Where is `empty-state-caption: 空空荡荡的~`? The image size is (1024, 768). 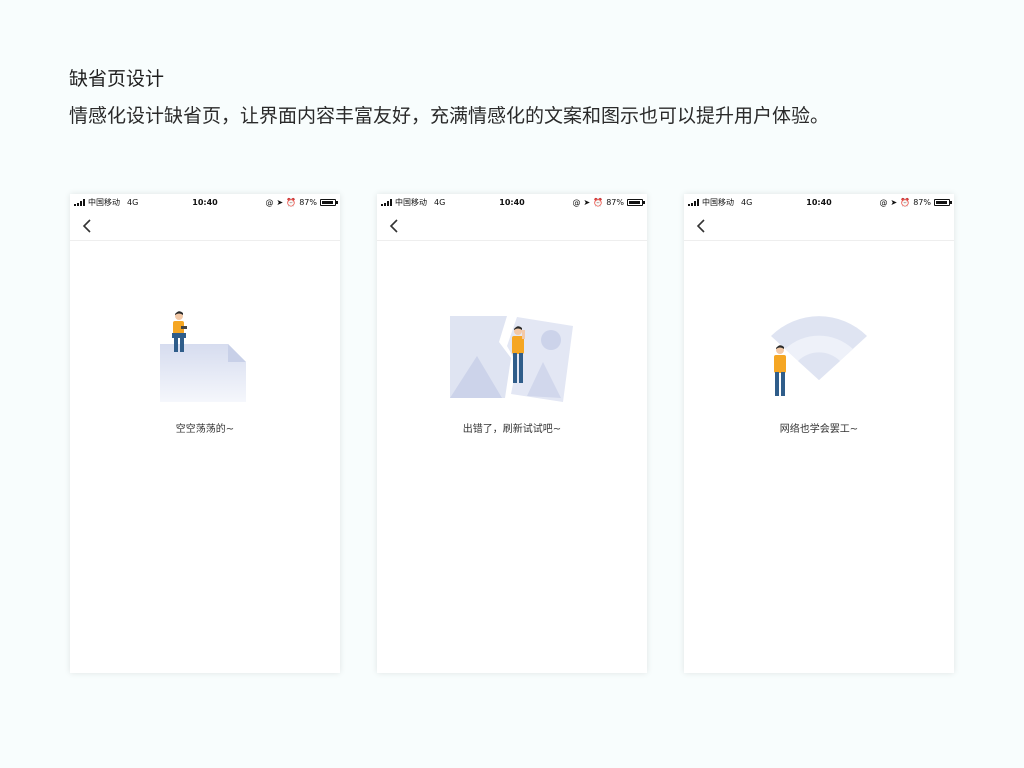 empty-state-caption: 空空荡荡的~ is located at coordinates (205, 429).